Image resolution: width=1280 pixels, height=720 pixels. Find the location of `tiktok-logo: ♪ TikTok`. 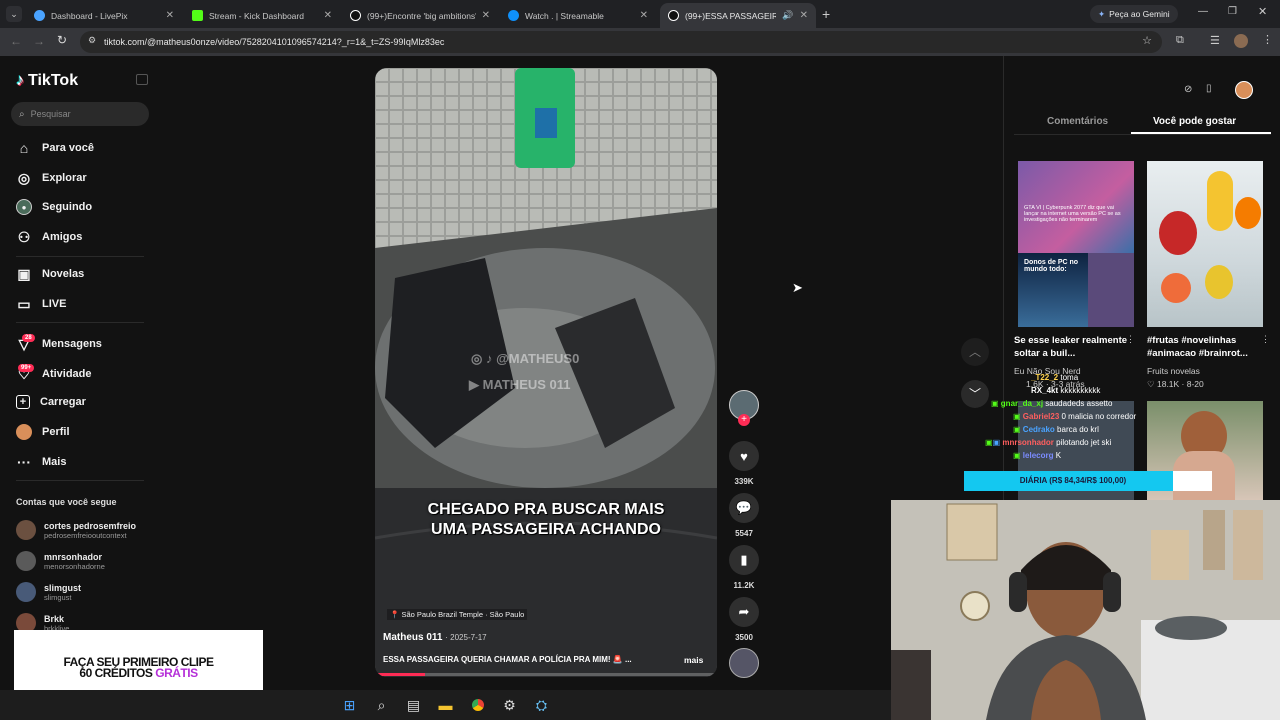

tiktok-logo: ♪ TikTok is located at coordinates (47, 81).